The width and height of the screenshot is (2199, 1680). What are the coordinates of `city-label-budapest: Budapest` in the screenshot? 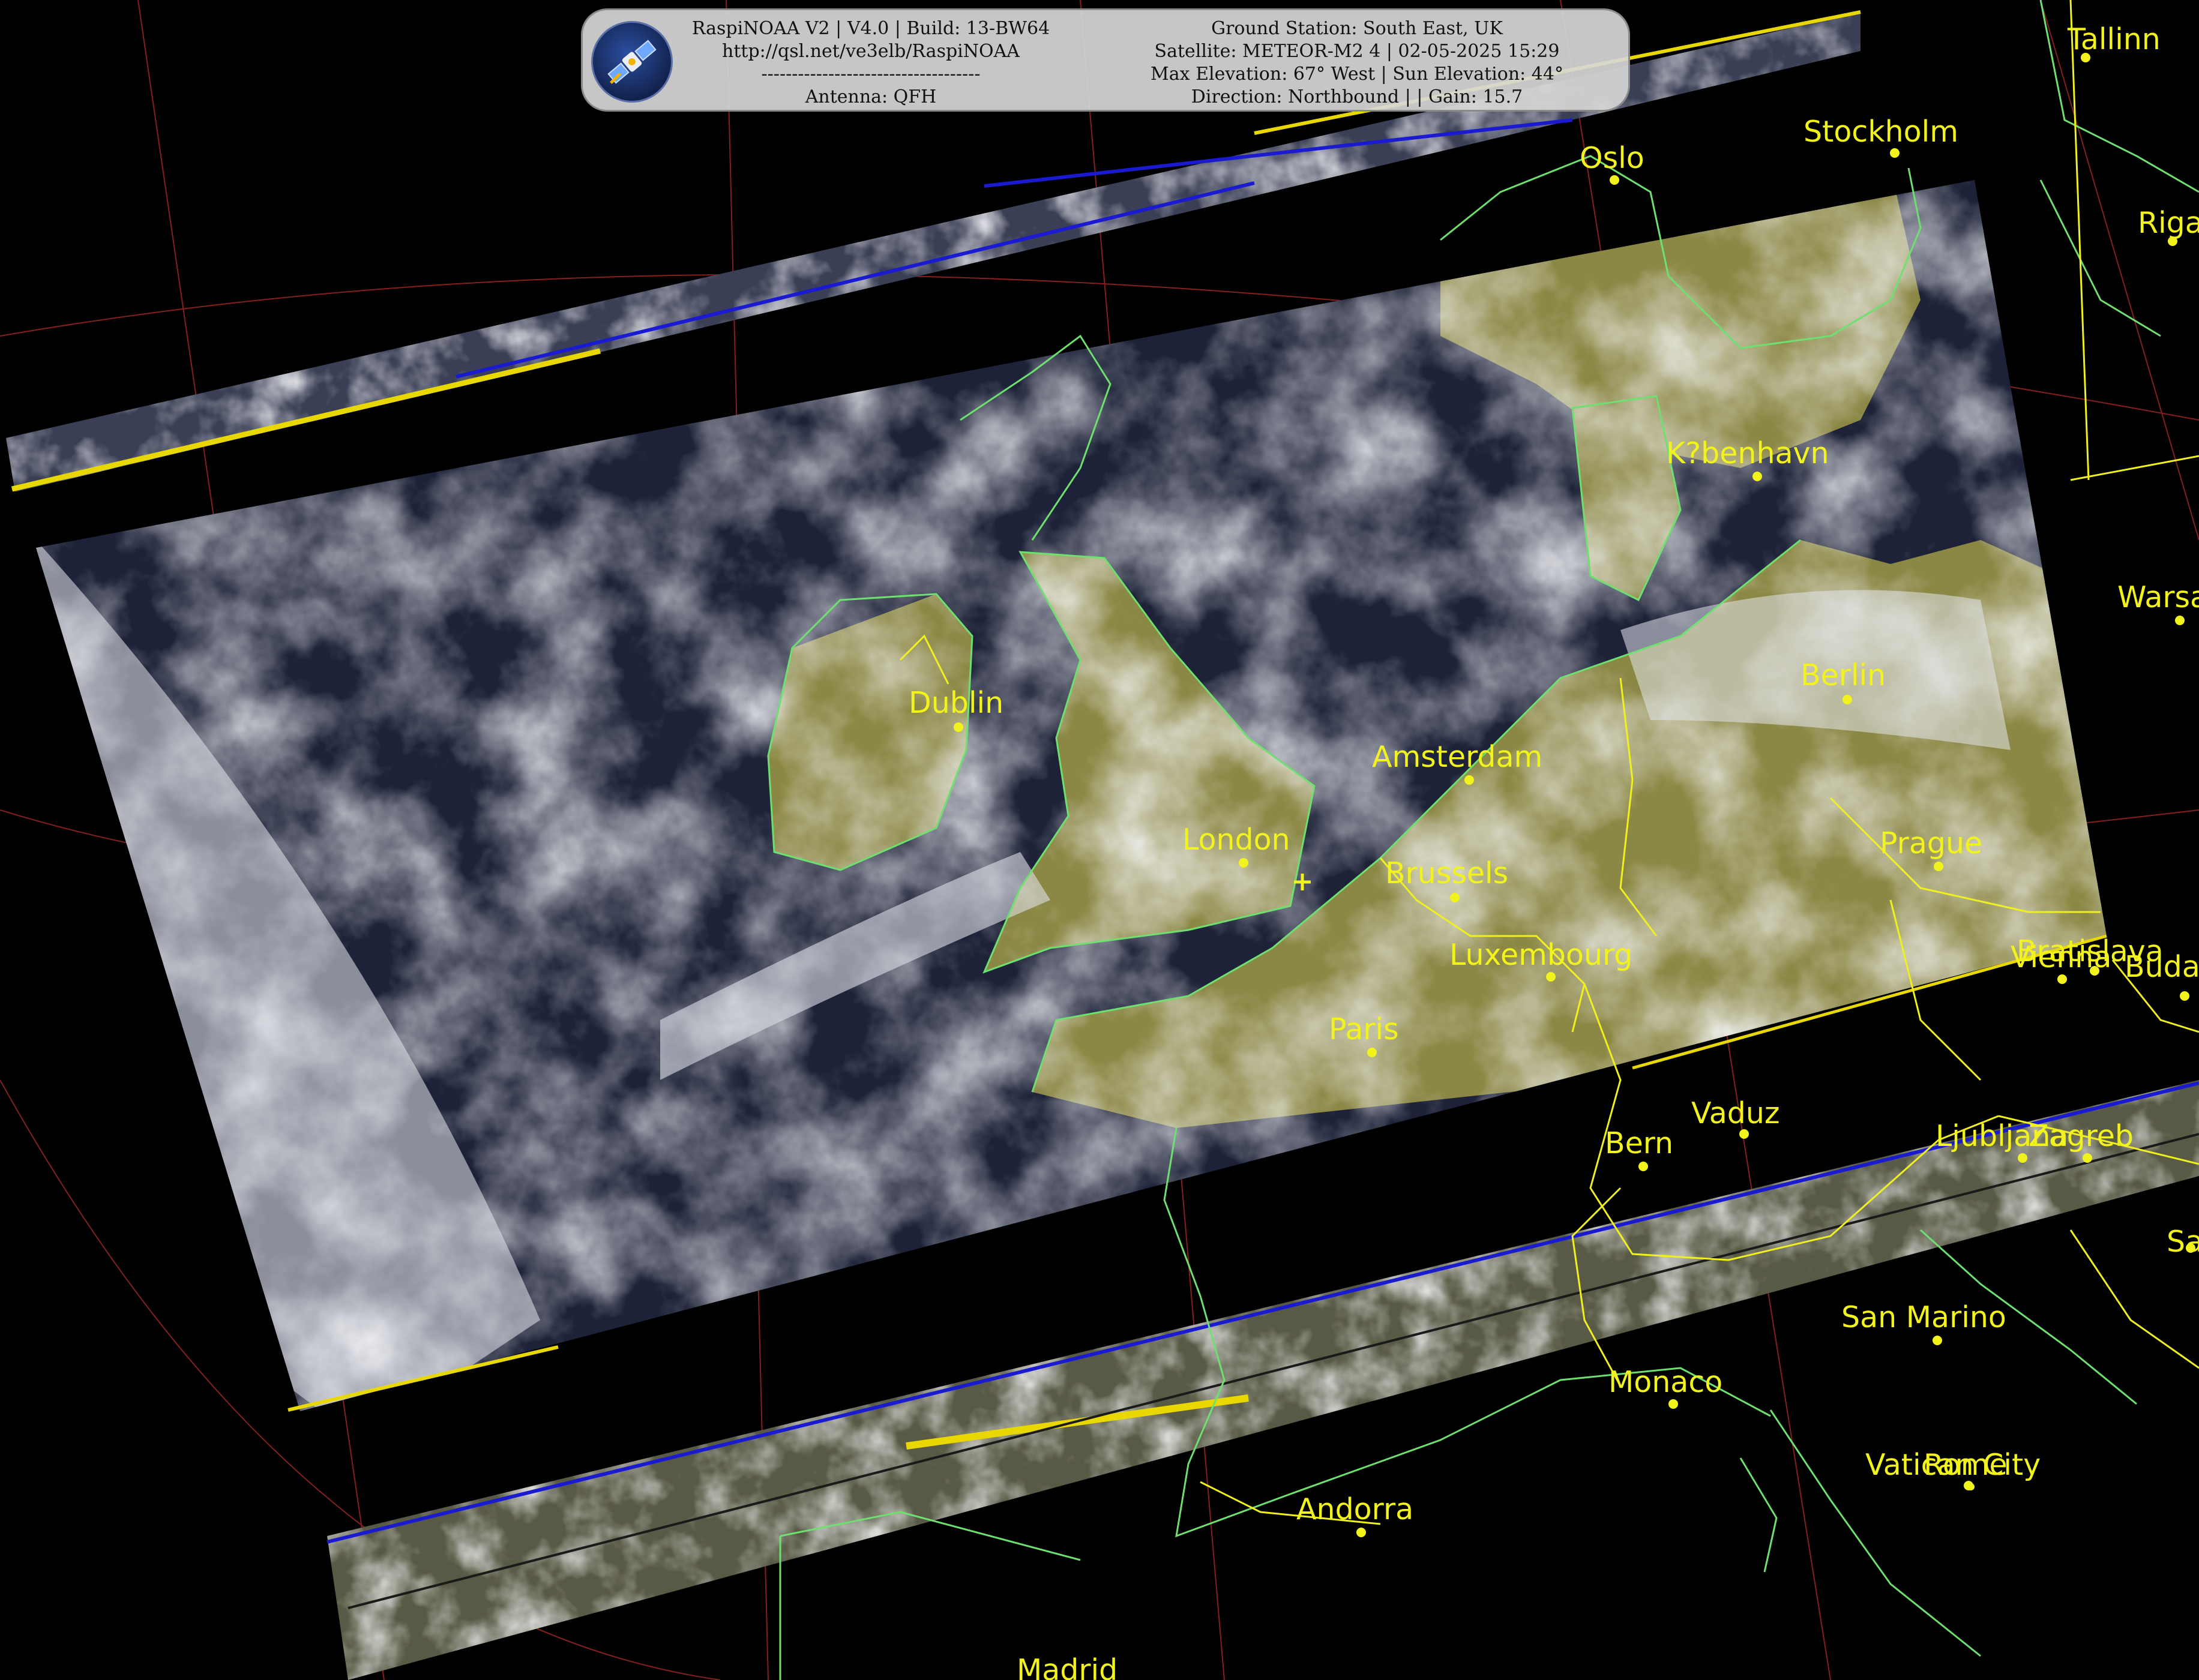 It's located at (2162, 967).